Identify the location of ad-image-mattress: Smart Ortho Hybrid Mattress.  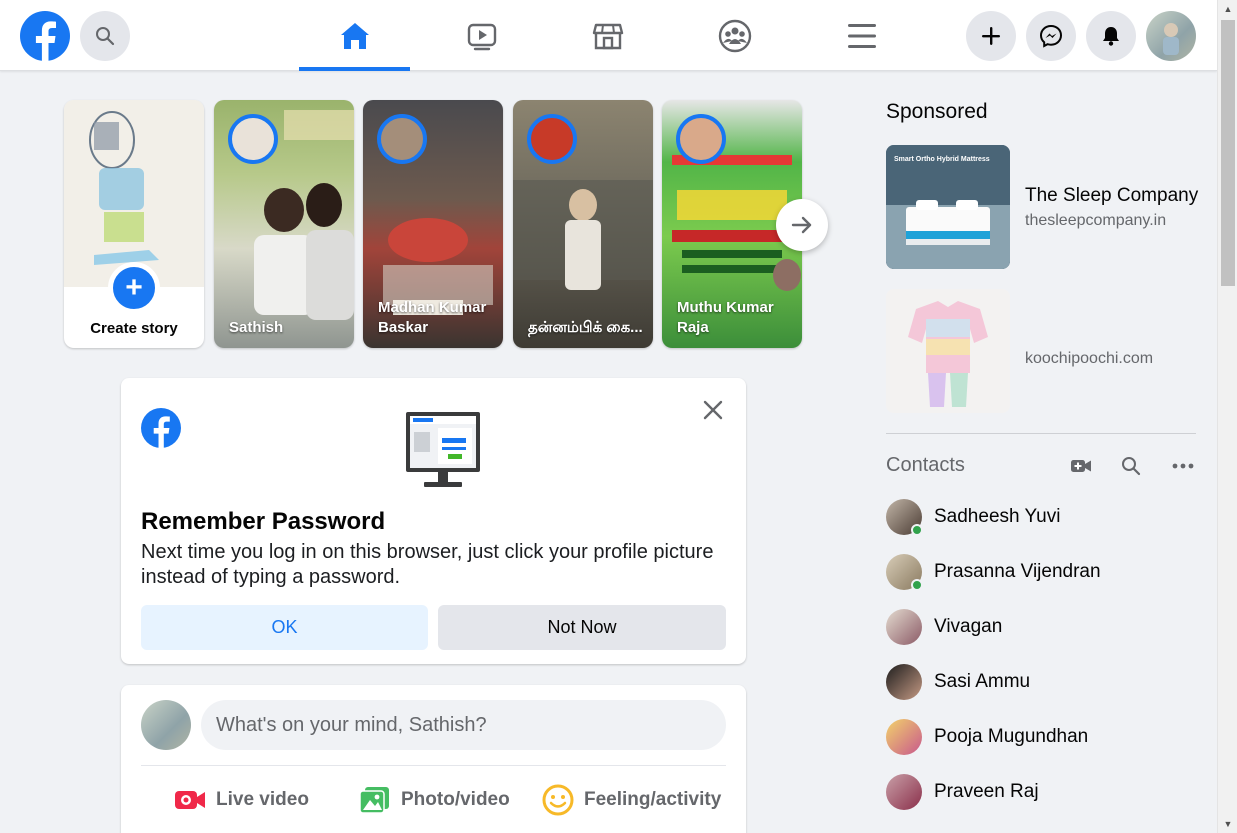
(948, 207).